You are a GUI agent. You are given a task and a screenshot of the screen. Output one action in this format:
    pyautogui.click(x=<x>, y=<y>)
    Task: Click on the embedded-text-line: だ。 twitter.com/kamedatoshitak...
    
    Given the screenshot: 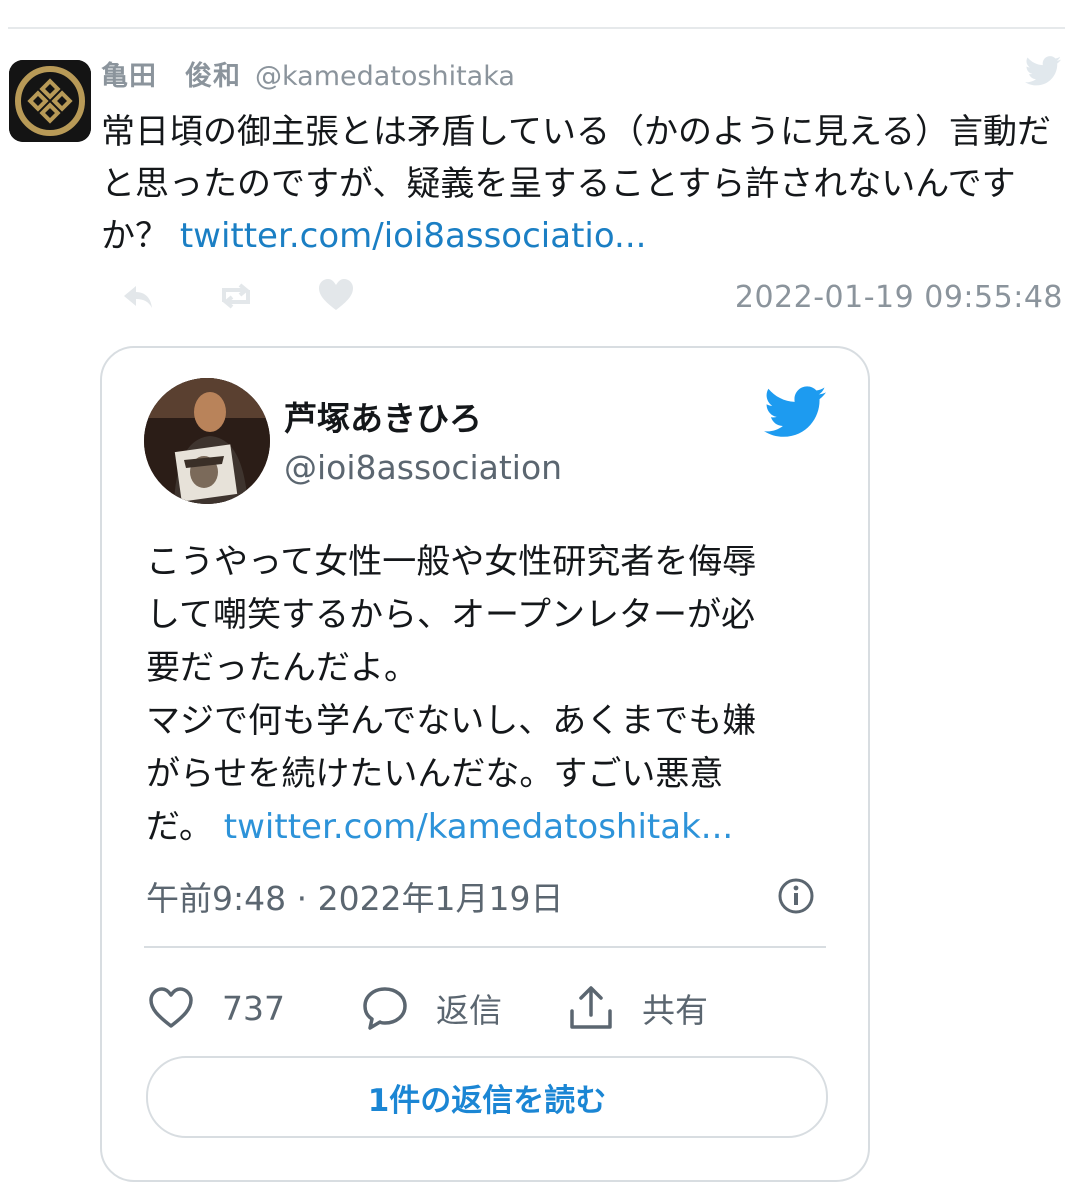 What is the action you would take?
    pyautogui.click(x=491, y=827)
    